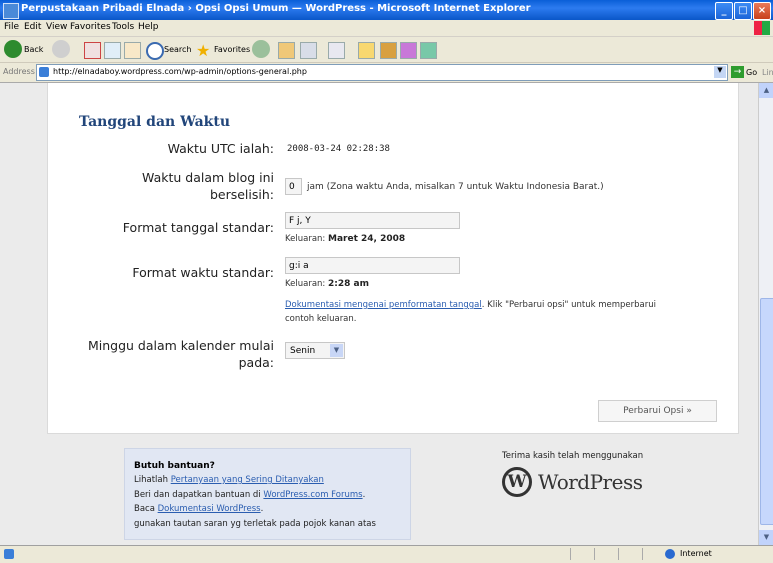  I want to click on docs-link: Dokumentasi WordPress, so click(209, 509).